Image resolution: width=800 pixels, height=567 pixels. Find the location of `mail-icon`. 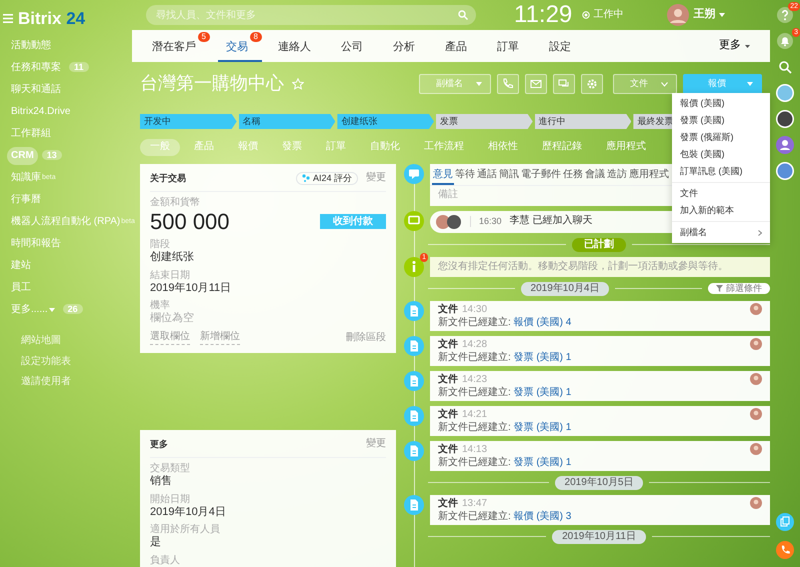

mail-icon is located at coordinates (536, 84).